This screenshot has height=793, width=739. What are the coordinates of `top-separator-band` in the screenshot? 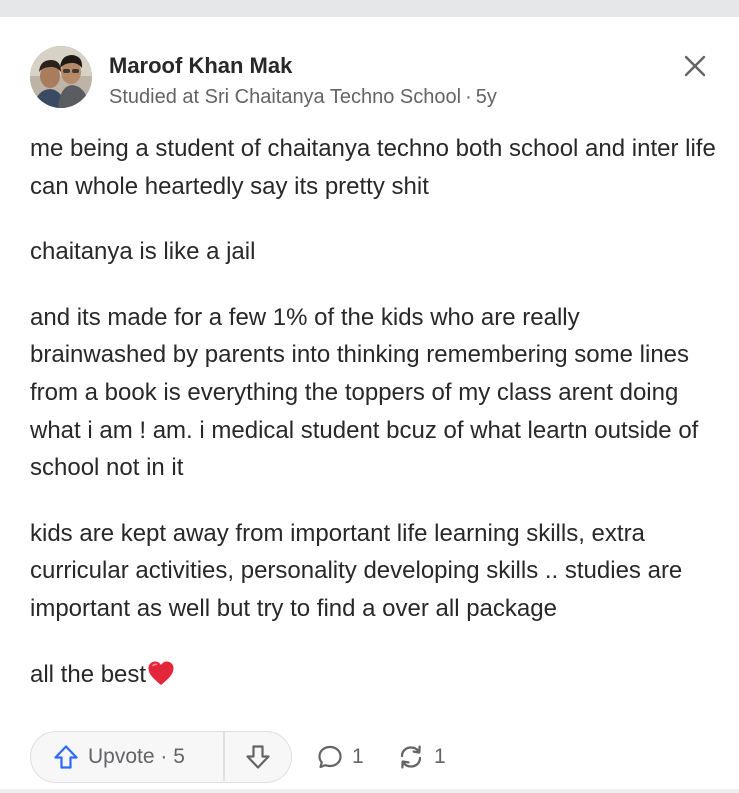 It's located at (369, 8).